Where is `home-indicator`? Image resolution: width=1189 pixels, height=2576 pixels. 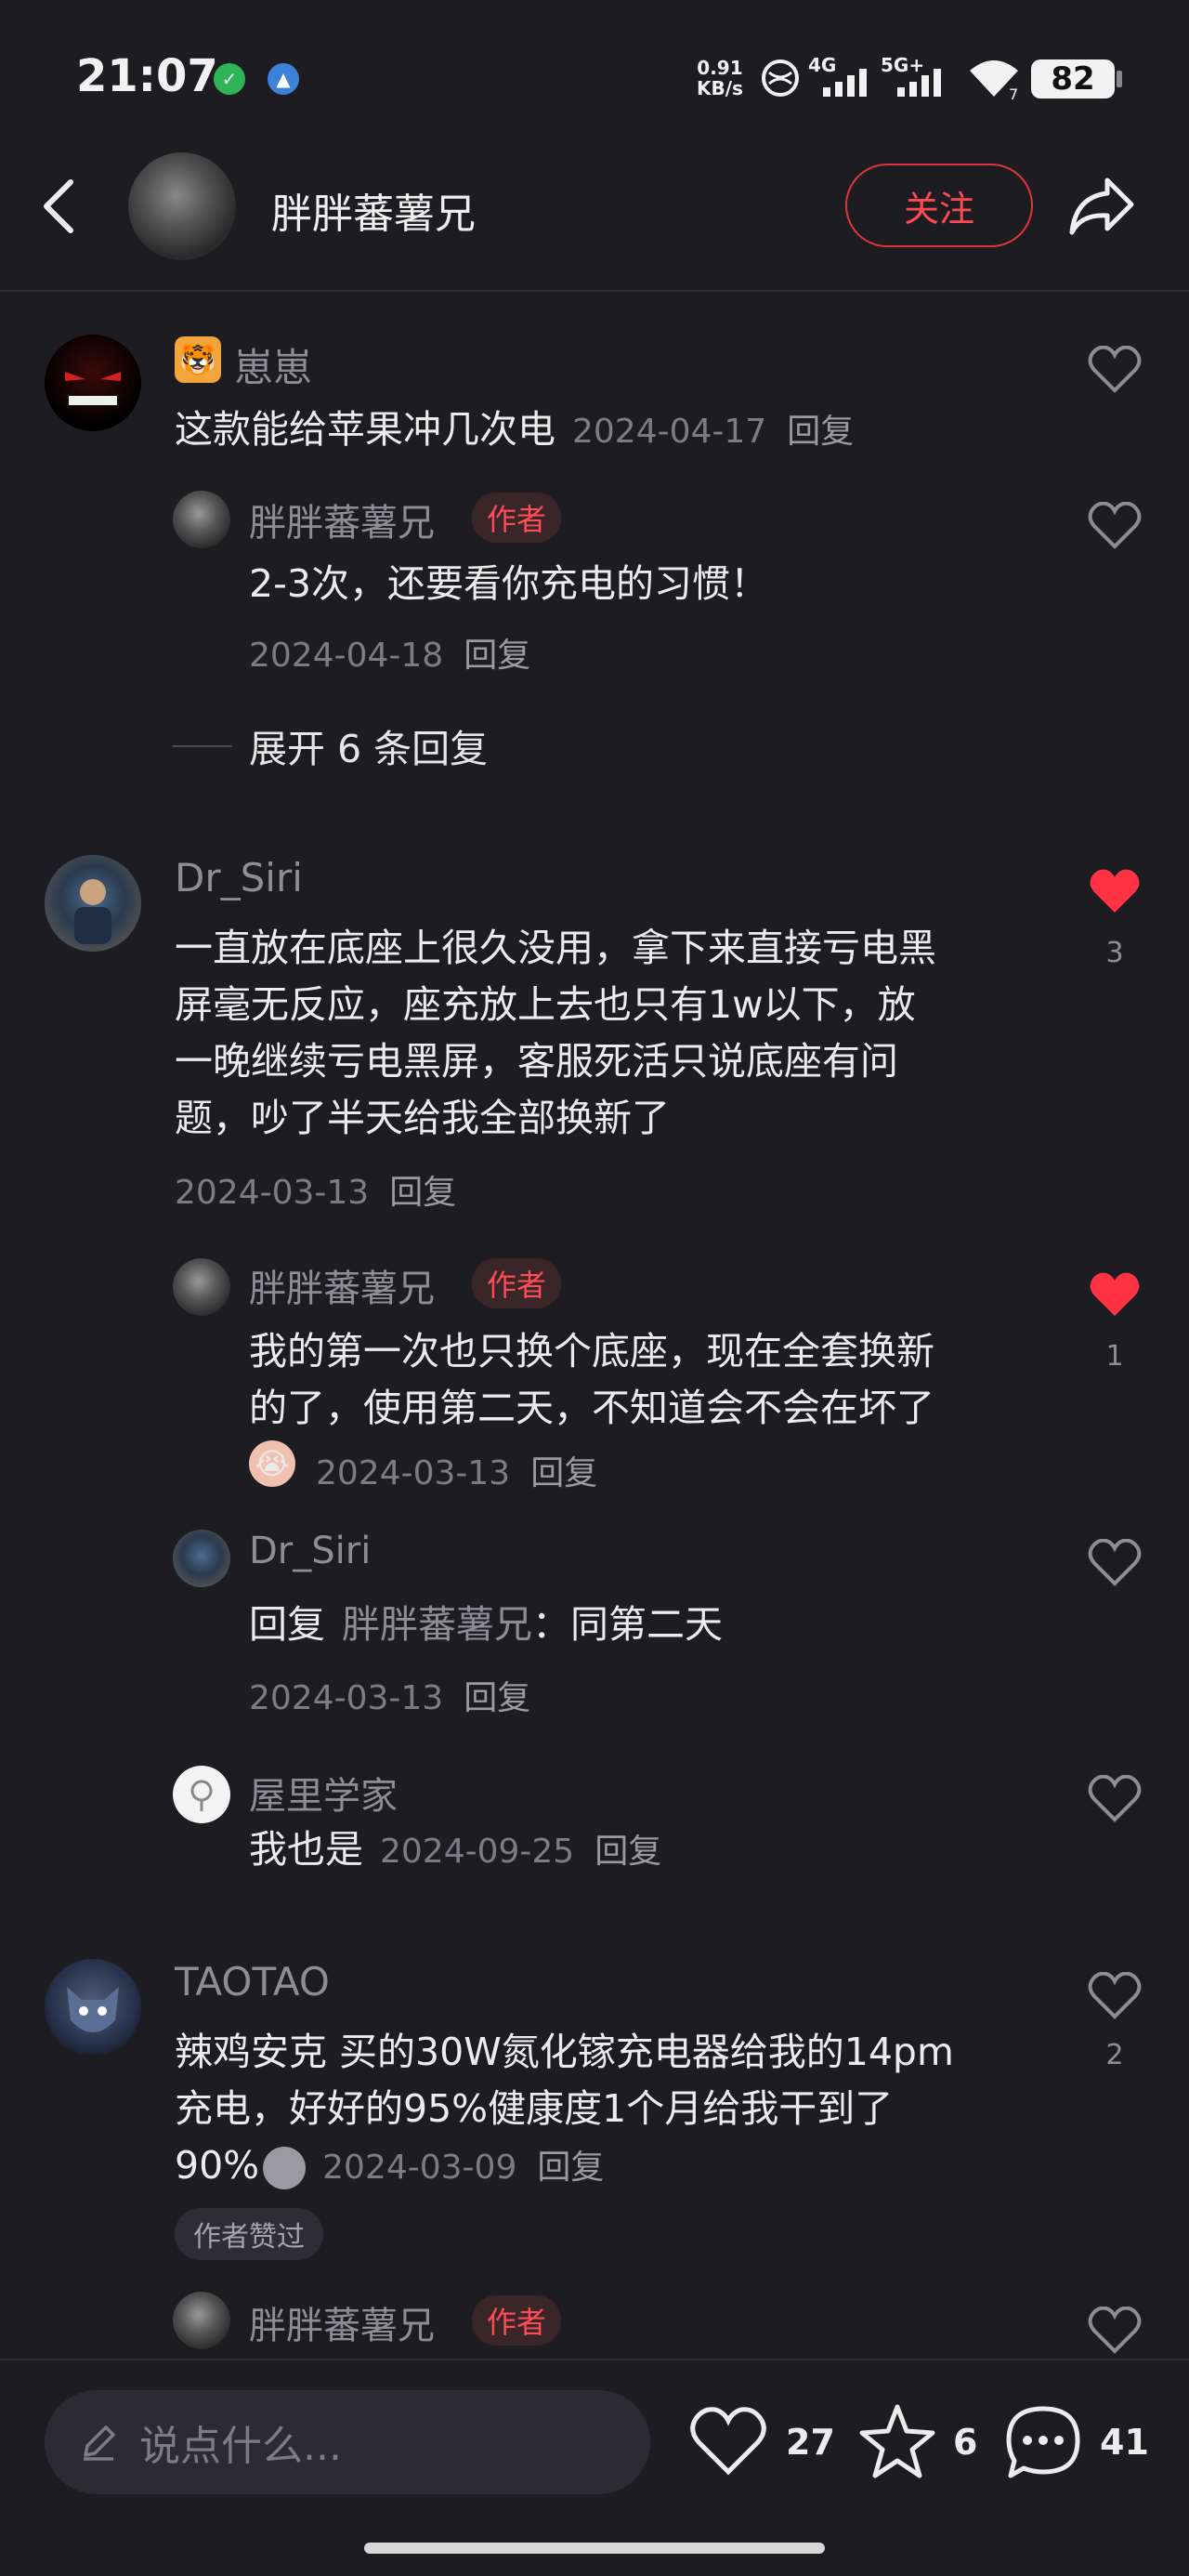
home-indicator is located at coordinates (594, 2548).